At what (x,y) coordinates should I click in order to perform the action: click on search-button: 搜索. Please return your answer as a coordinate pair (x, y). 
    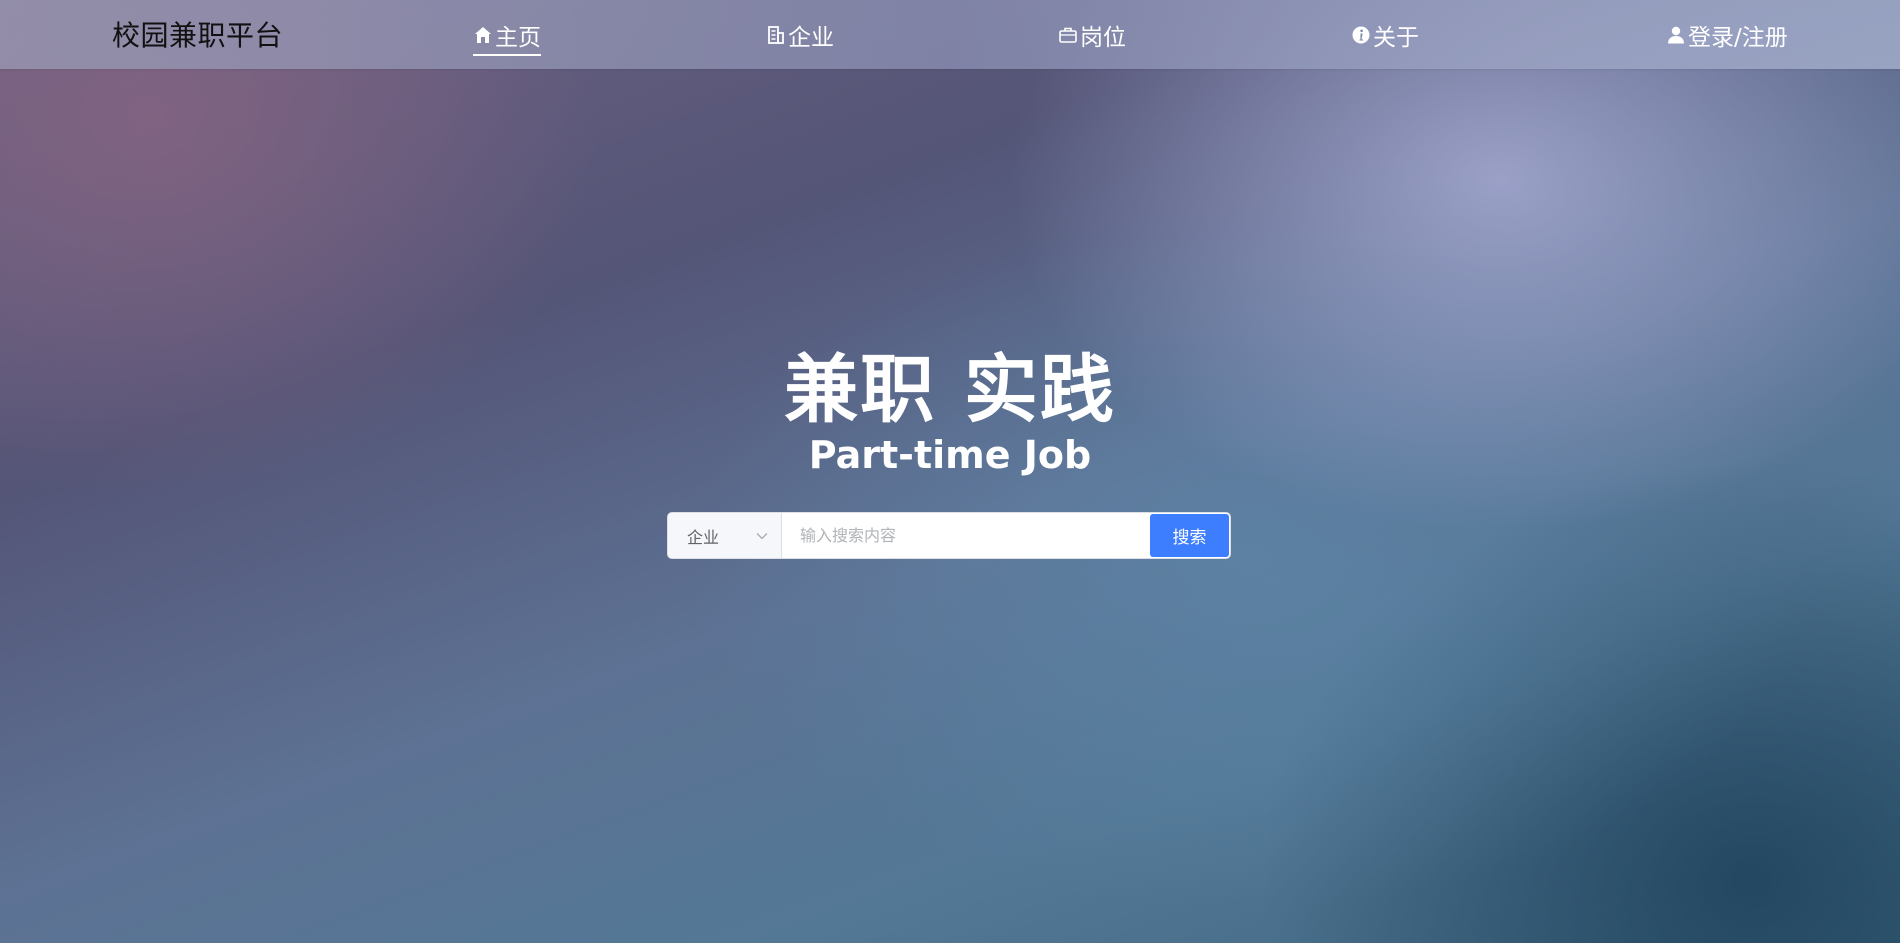
    Looking at the image, I should click on (1189, 535).